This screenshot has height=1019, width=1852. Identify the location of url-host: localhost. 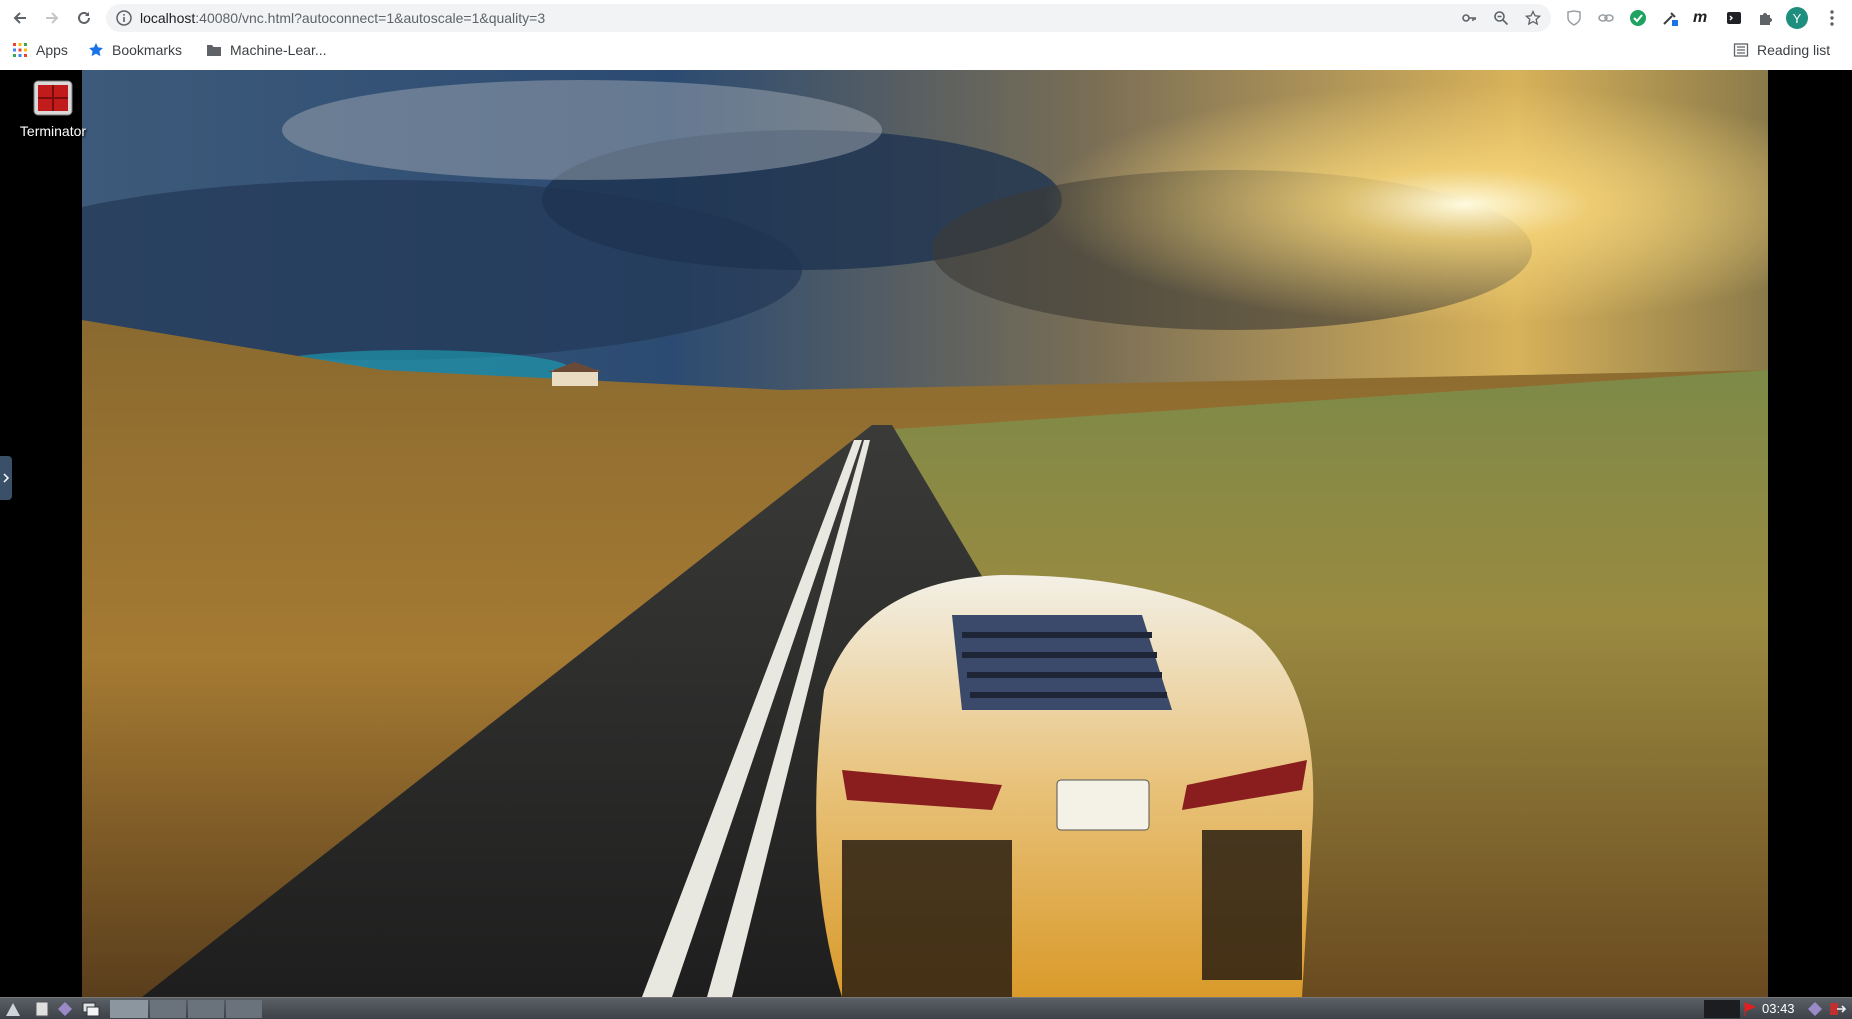
(168, 18).